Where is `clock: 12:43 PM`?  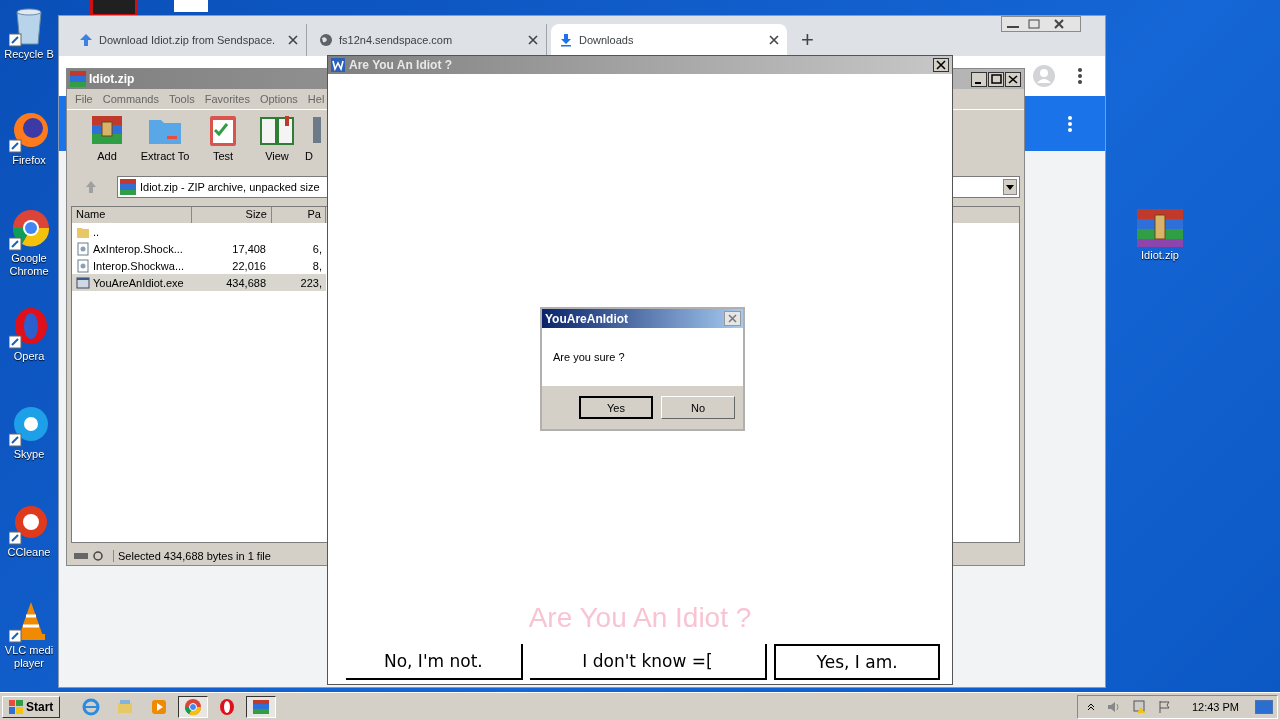 clock: 12:43 PM is located at coordinates (1215, 706).